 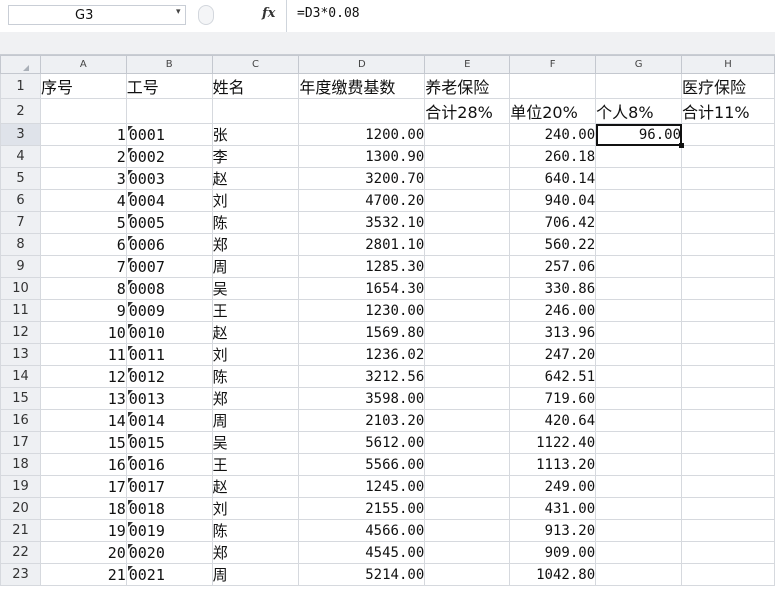 What do you see at coordinates (639, 398) in the screenshot?
I see `cell-g15` at bounding box center [639, 398].